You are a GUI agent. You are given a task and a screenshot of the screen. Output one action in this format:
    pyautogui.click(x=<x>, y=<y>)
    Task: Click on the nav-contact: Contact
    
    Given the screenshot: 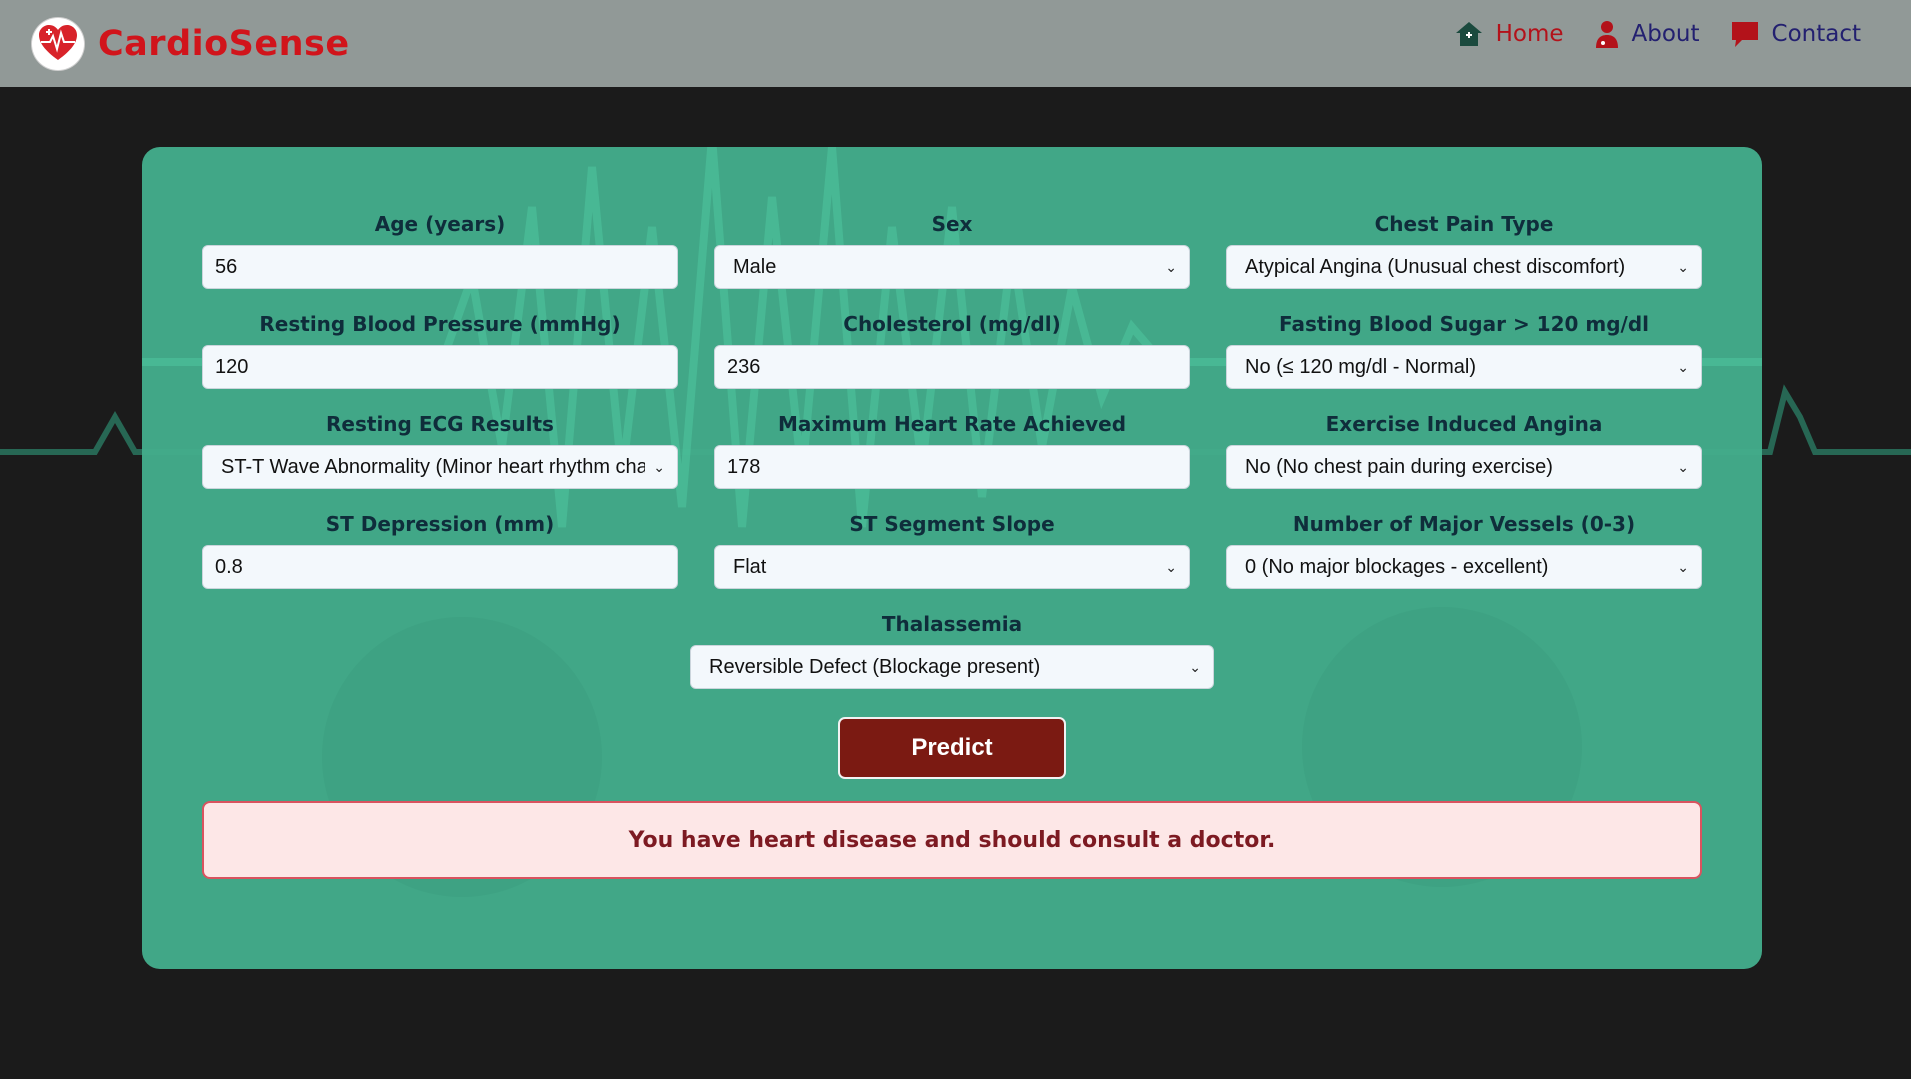 What is the action you would take?
    pyautogui.click(x=1795, y=34)
    